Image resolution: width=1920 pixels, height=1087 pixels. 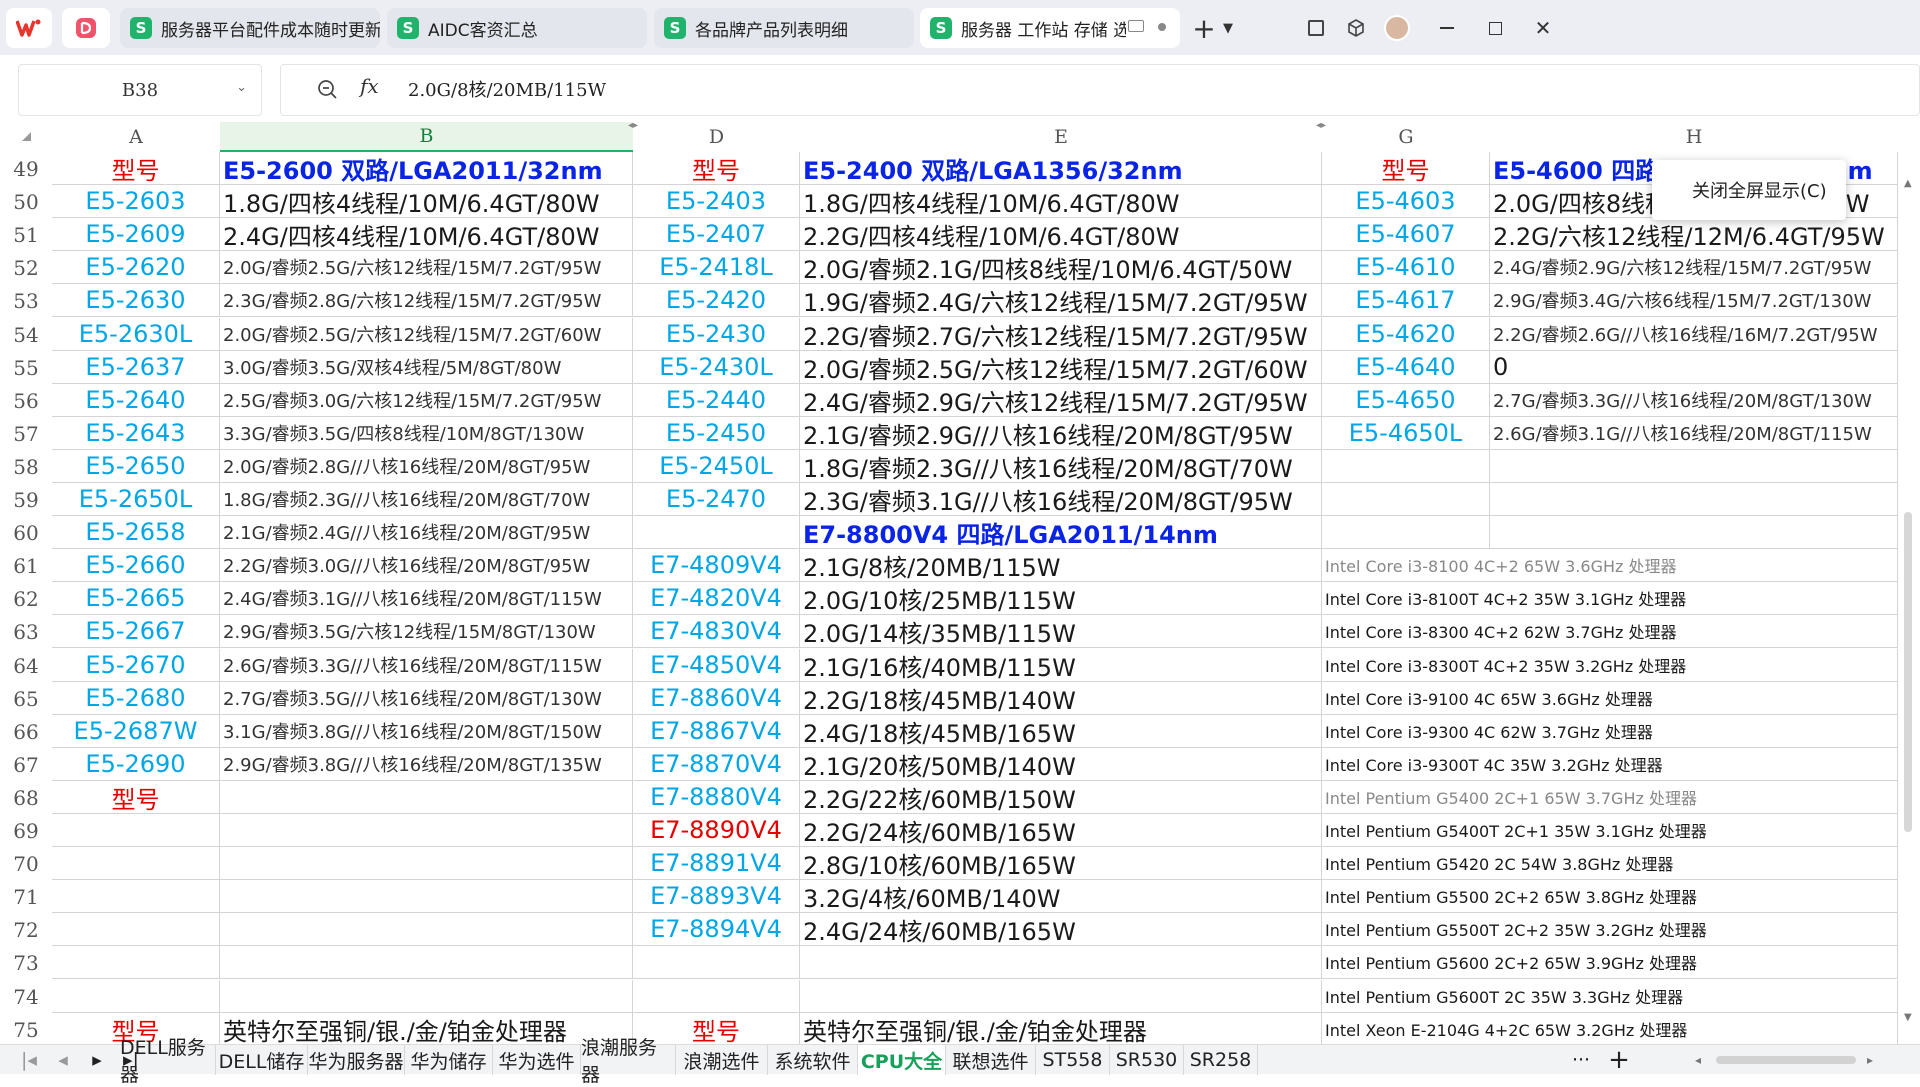 I want to click on close-icon: ✕, so click(x=1543, y=28).